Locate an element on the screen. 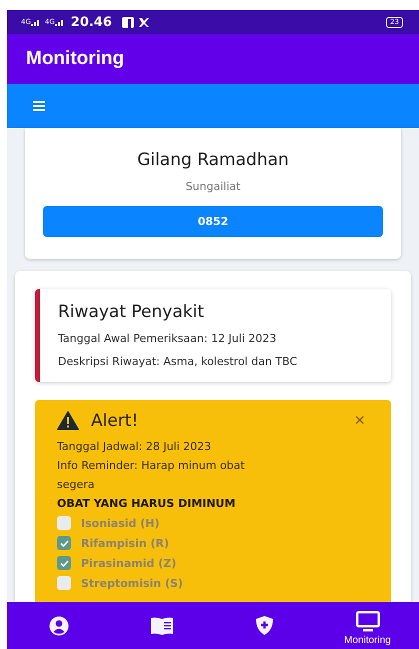  history-title: Riwayat Penyakit is located at coordinates (131, 312).